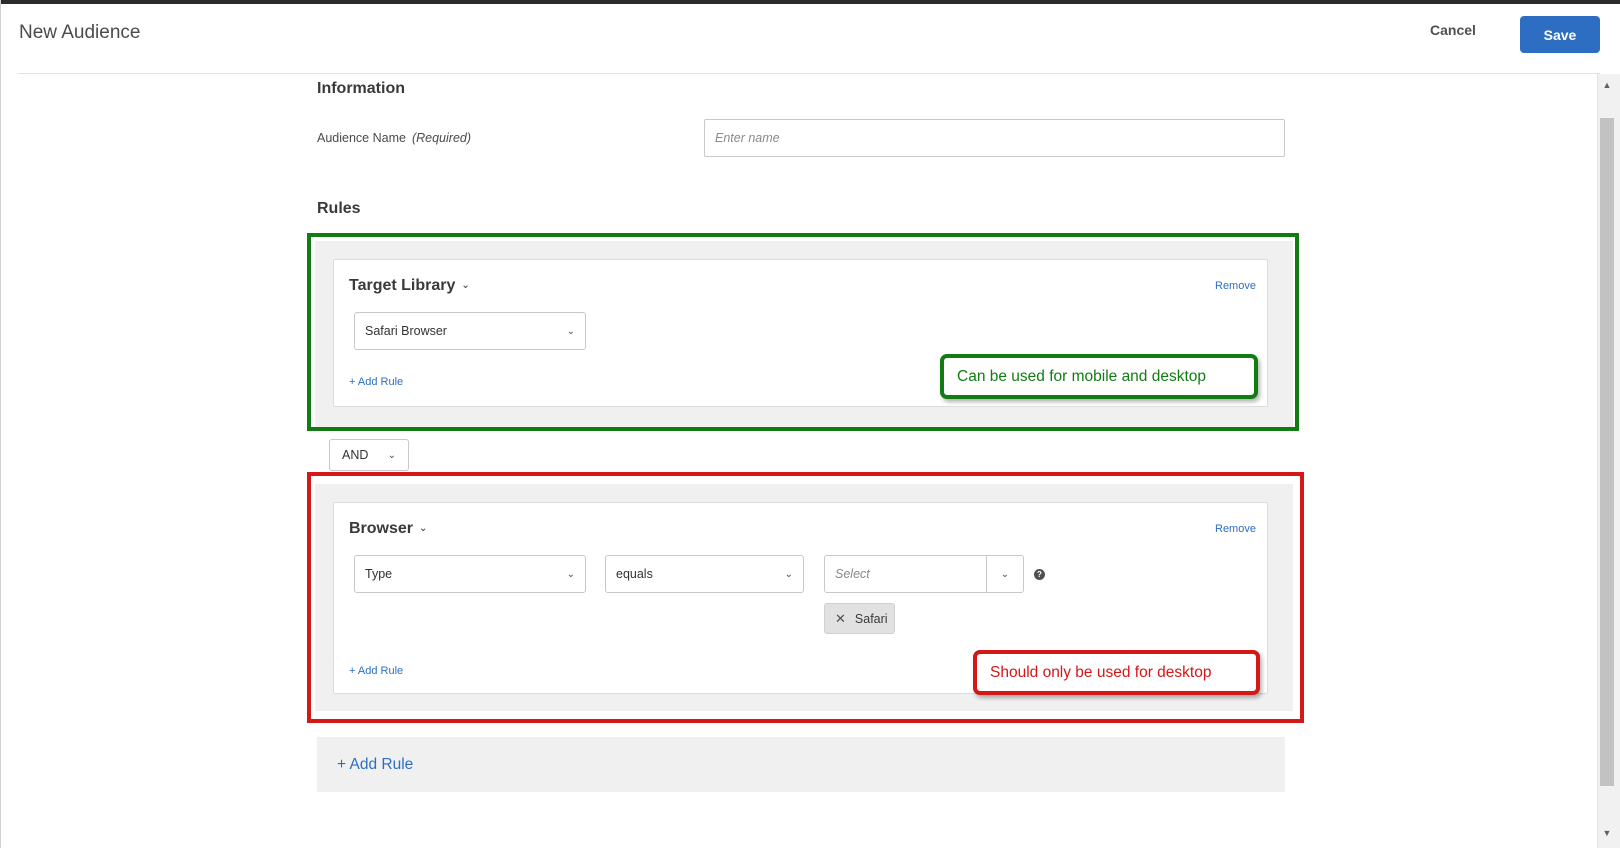 This screenshot has width=1620, height=848. What do you see at coordinates (809, 73) in the screenshot?
I see `header-divider` at bounding box center [809, 73].